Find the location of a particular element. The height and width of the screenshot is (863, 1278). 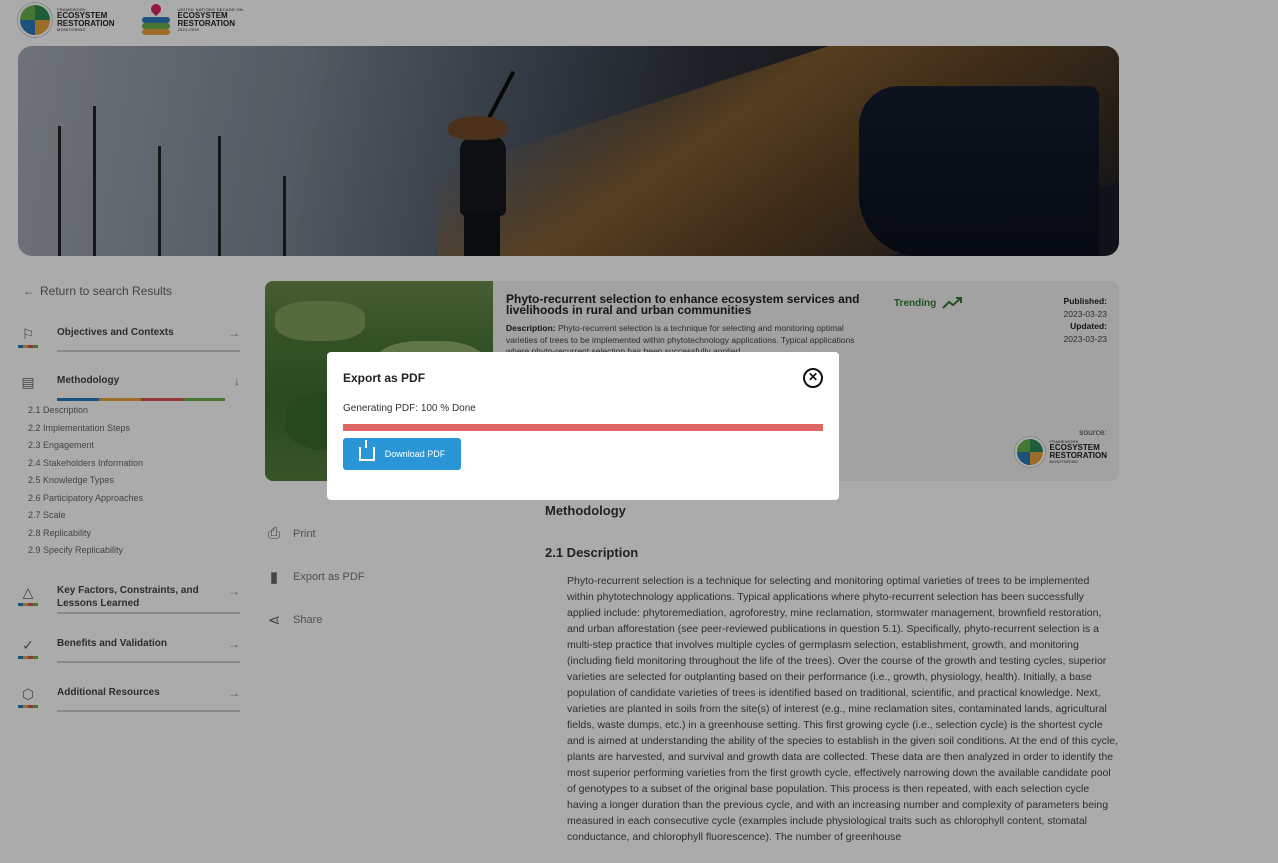

download-icon is located at coordinates (366, 450).